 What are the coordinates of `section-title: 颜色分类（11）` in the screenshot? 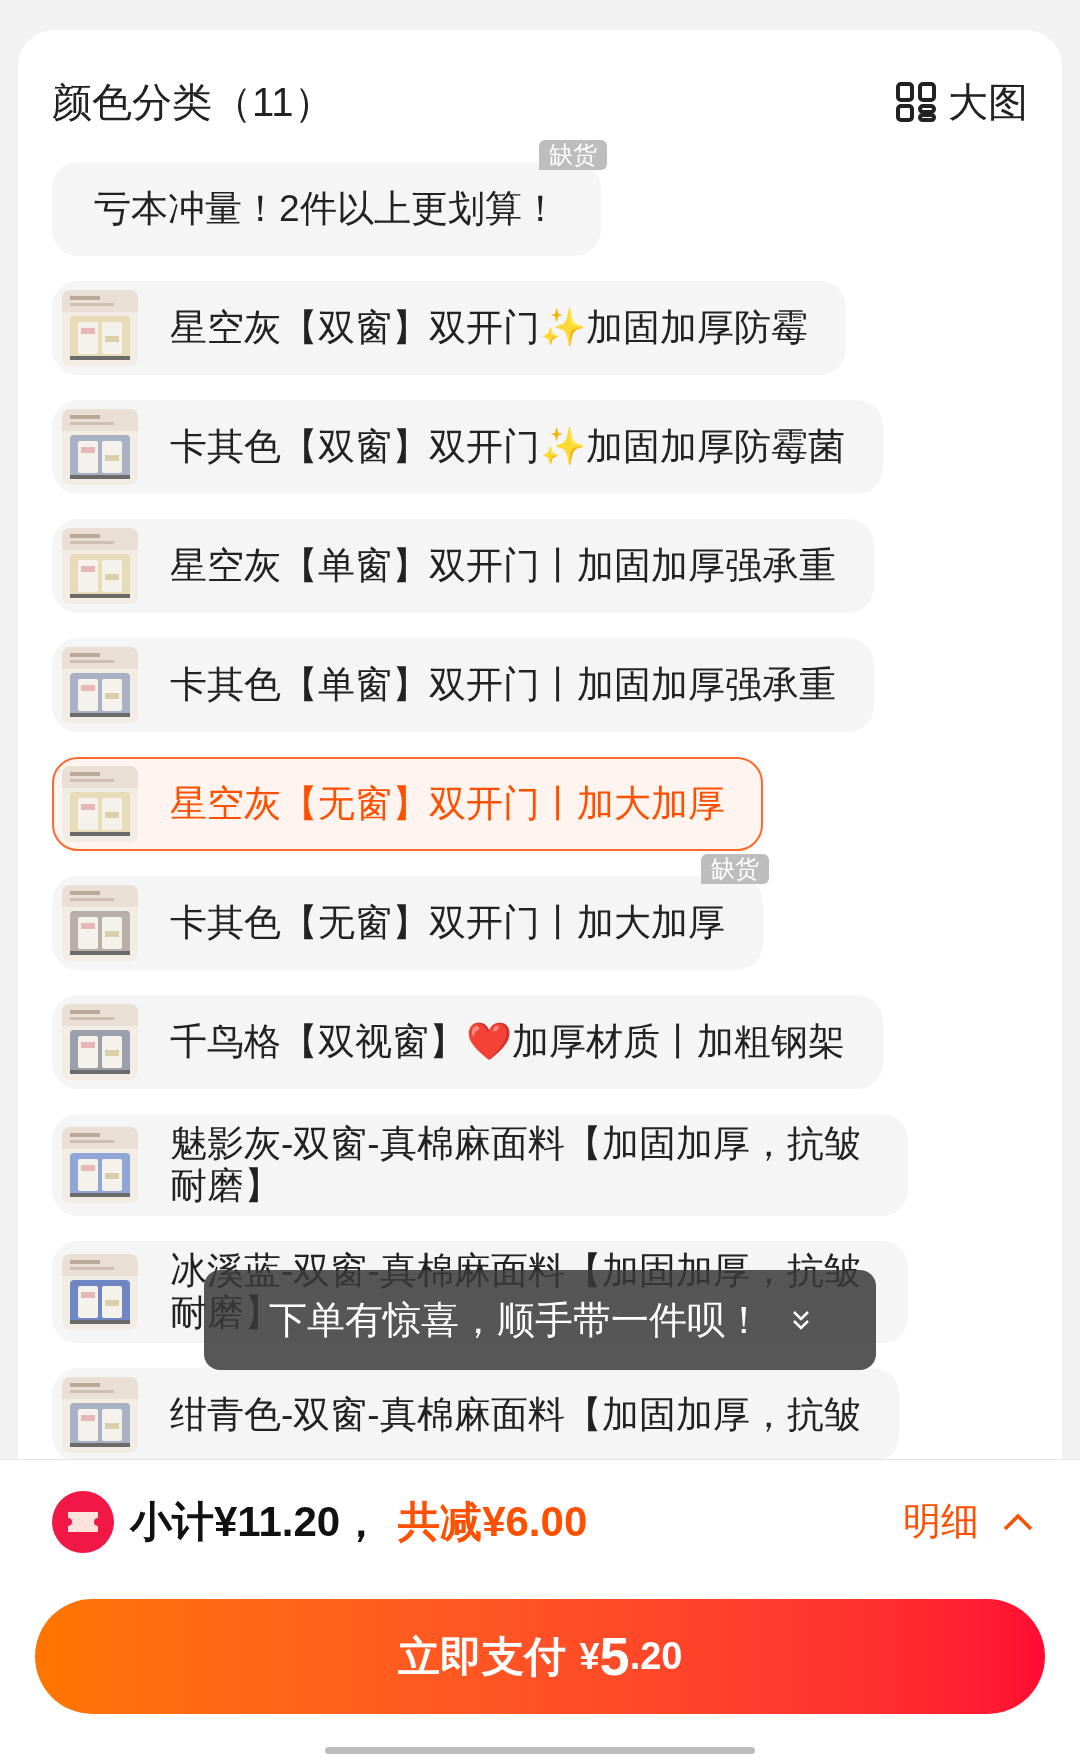 It's located at (193, 102).